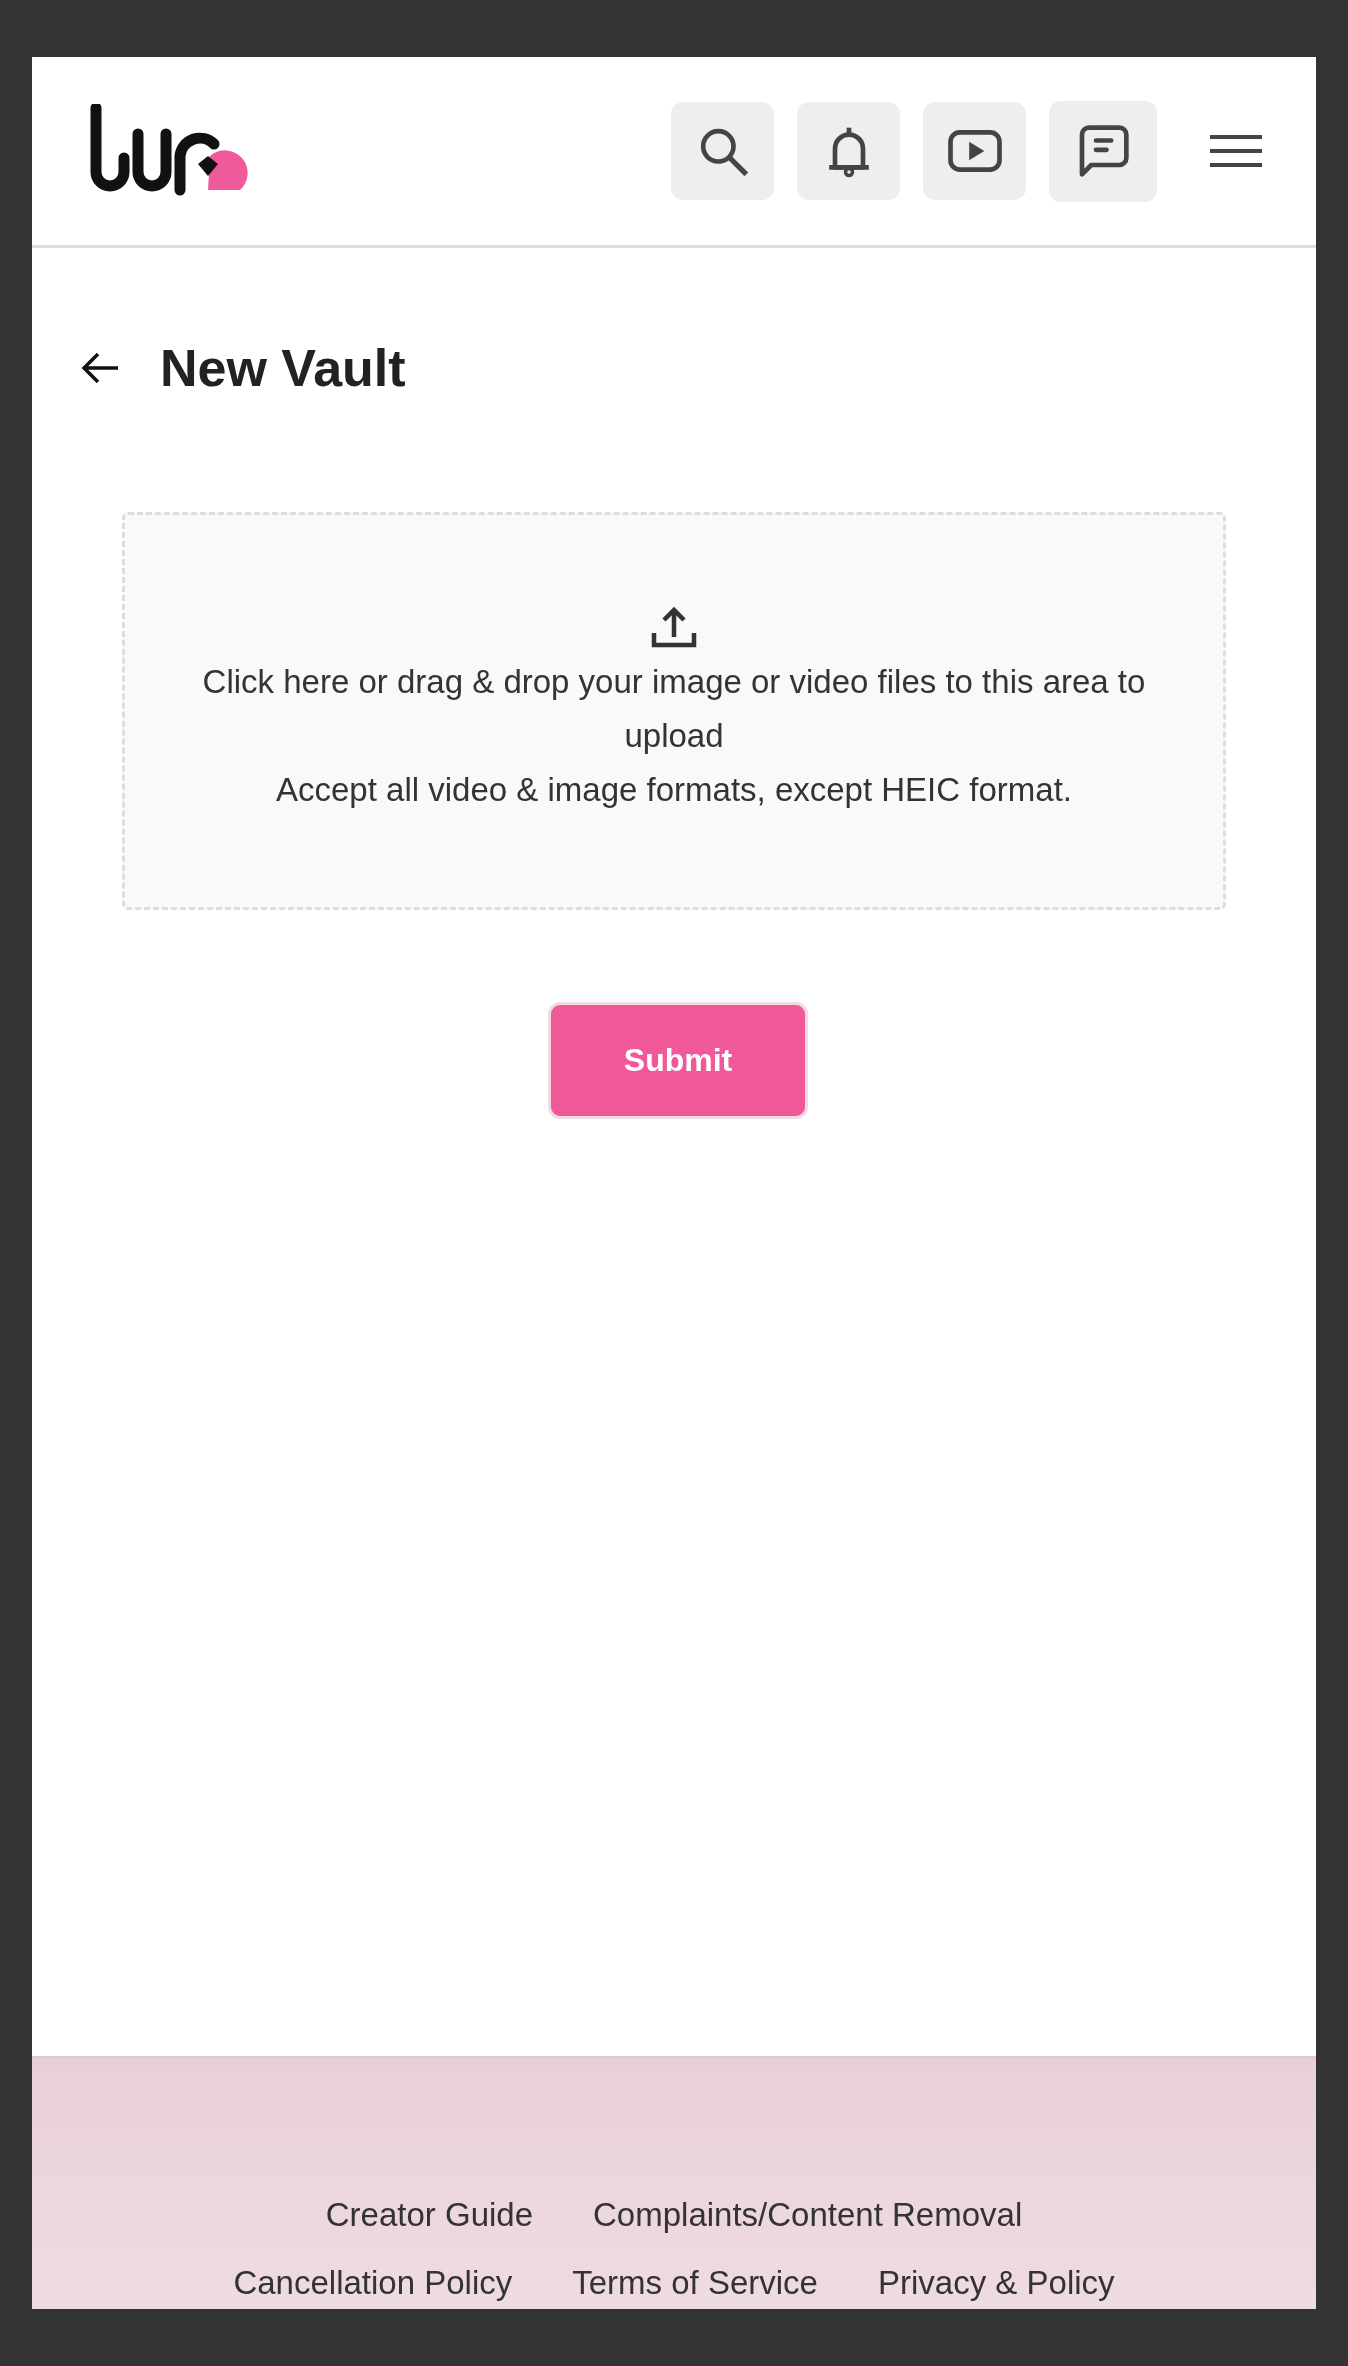 The image size is (1348, 2366). Describe the element at coordinates (808, 2215) in the screenshot. I see `footer-link: Complaints/Content Removal` at that location.